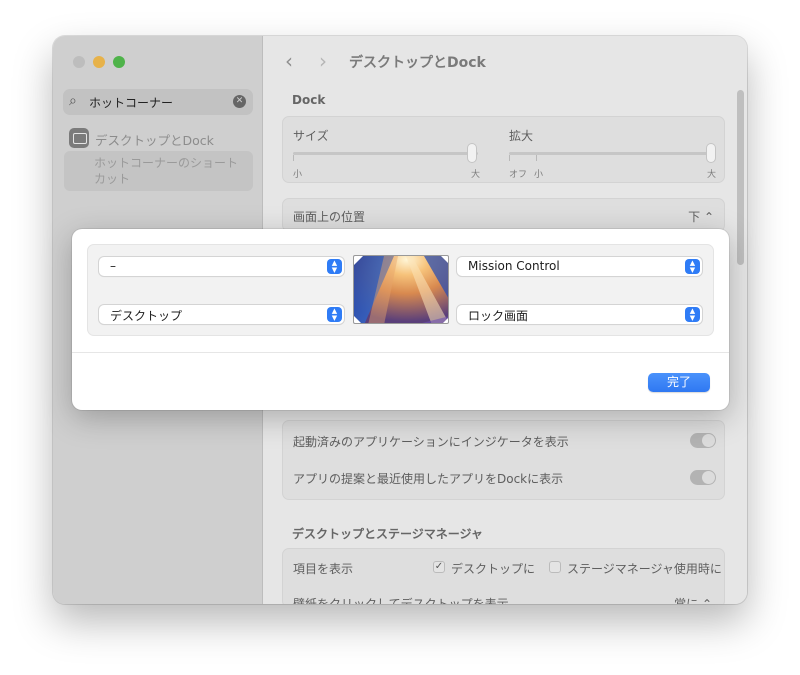  What do you see at coordinates (439, 567) in the screenshot?
I see `show-desktop-checkbox: ✓` at bounding box center [439, 567].